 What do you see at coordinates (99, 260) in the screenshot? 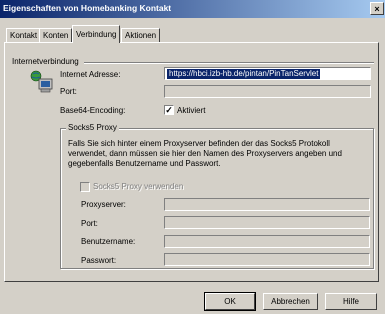
I see `password-label: Passwort:` at bounding box center [99, 260].